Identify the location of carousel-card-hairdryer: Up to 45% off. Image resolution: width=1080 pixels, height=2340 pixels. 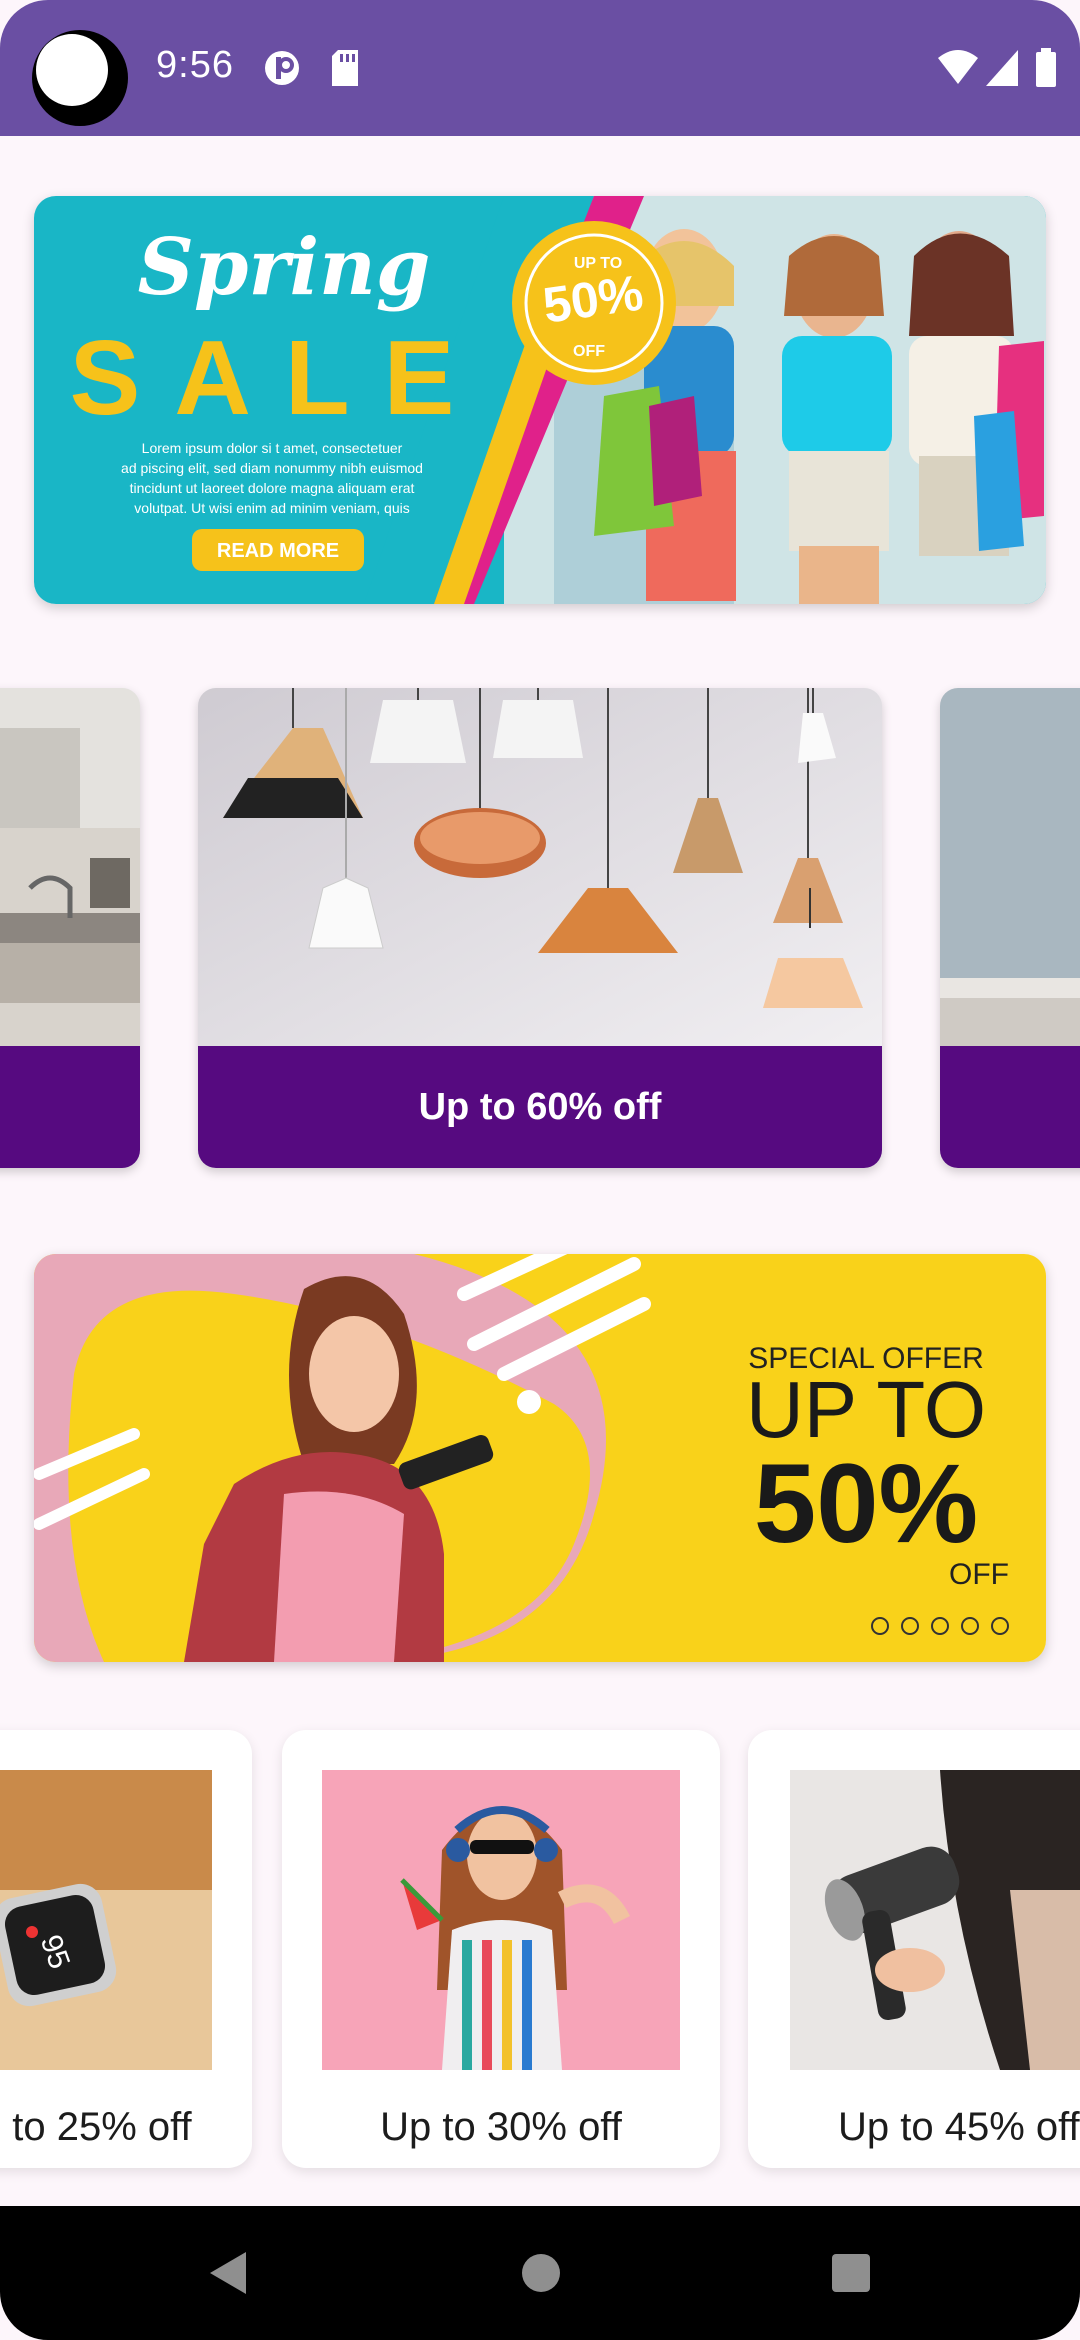
(914, 1949).